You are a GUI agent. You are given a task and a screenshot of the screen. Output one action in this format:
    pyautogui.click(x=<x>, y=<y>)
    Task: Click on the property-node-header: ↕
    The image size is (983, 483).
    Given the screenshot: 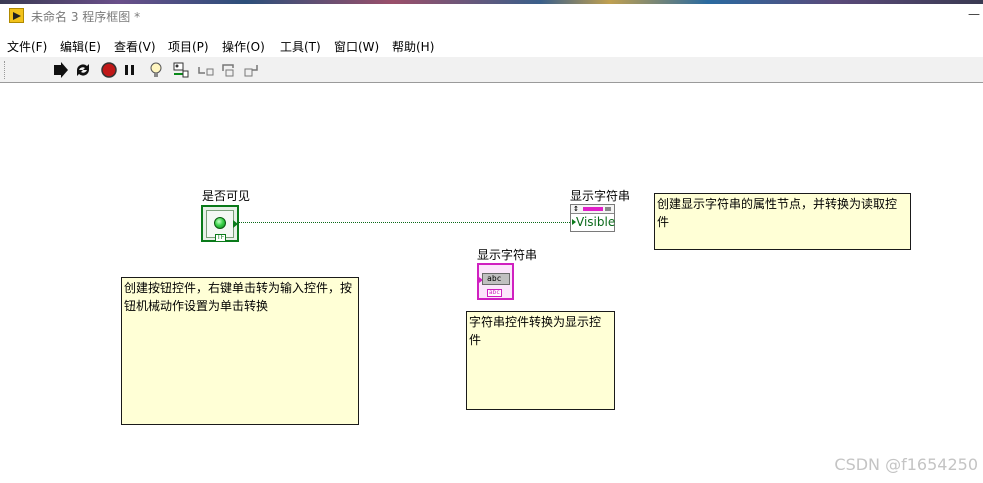 What is the action you would take?
    pyautogui.click(x=592, y=209)
    